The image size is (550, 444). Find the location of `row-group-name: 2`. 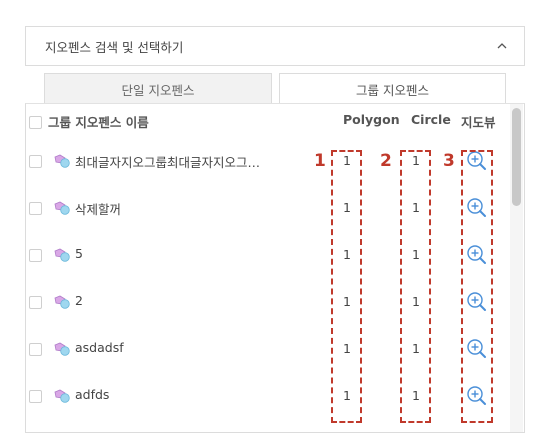

row-group-name: 2 is located at coordinates (79, 300).